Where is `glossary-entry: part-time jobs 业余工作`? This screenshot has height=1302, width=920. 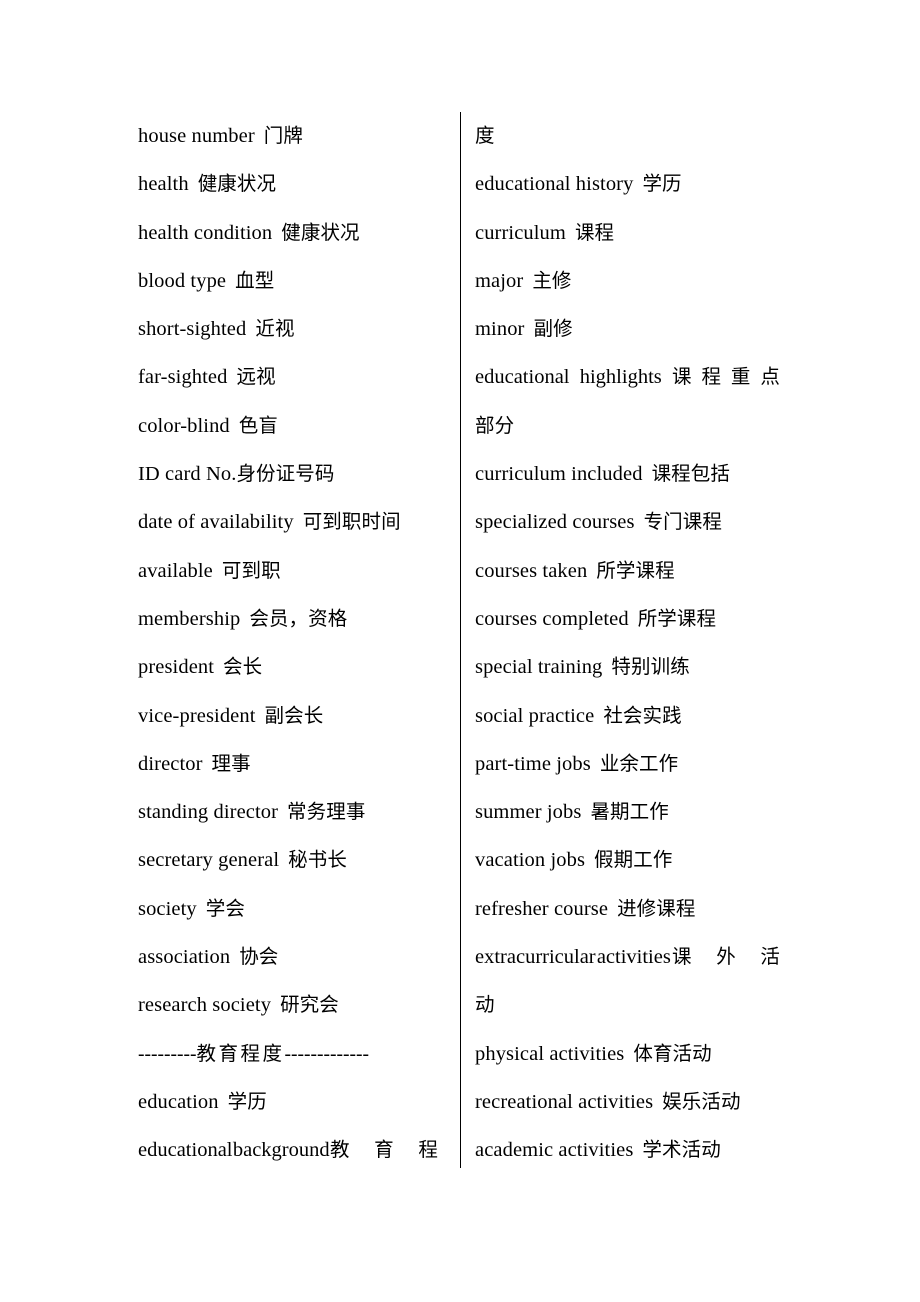 glossary-entry: part-time jobs 业余工作 is located at coordinates (627, 764).